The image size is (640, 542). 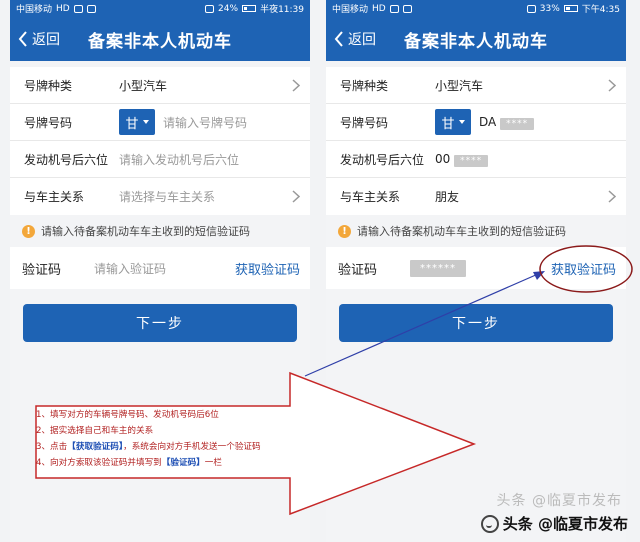 I want to click on relation-row: 与车主关系 朋友, so click(x=476, y=196).